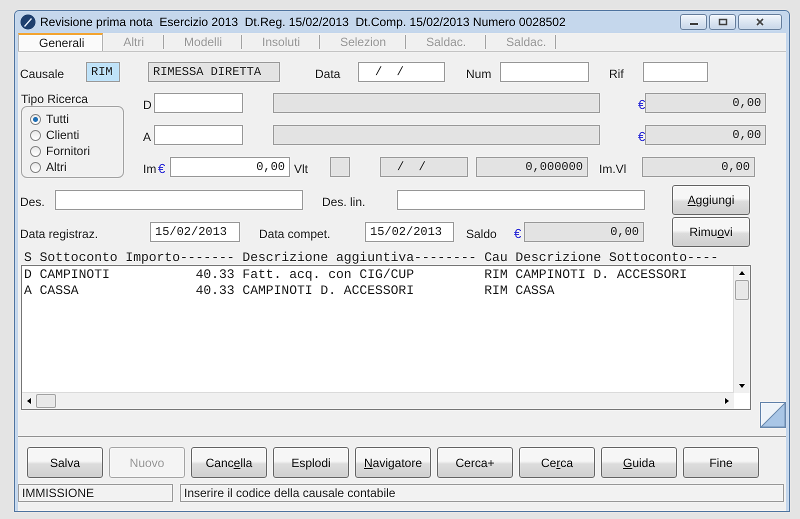  Describe the element at coordinates (79, 258) in the screenshot. I see `column-header: Sottoconto` at that location.